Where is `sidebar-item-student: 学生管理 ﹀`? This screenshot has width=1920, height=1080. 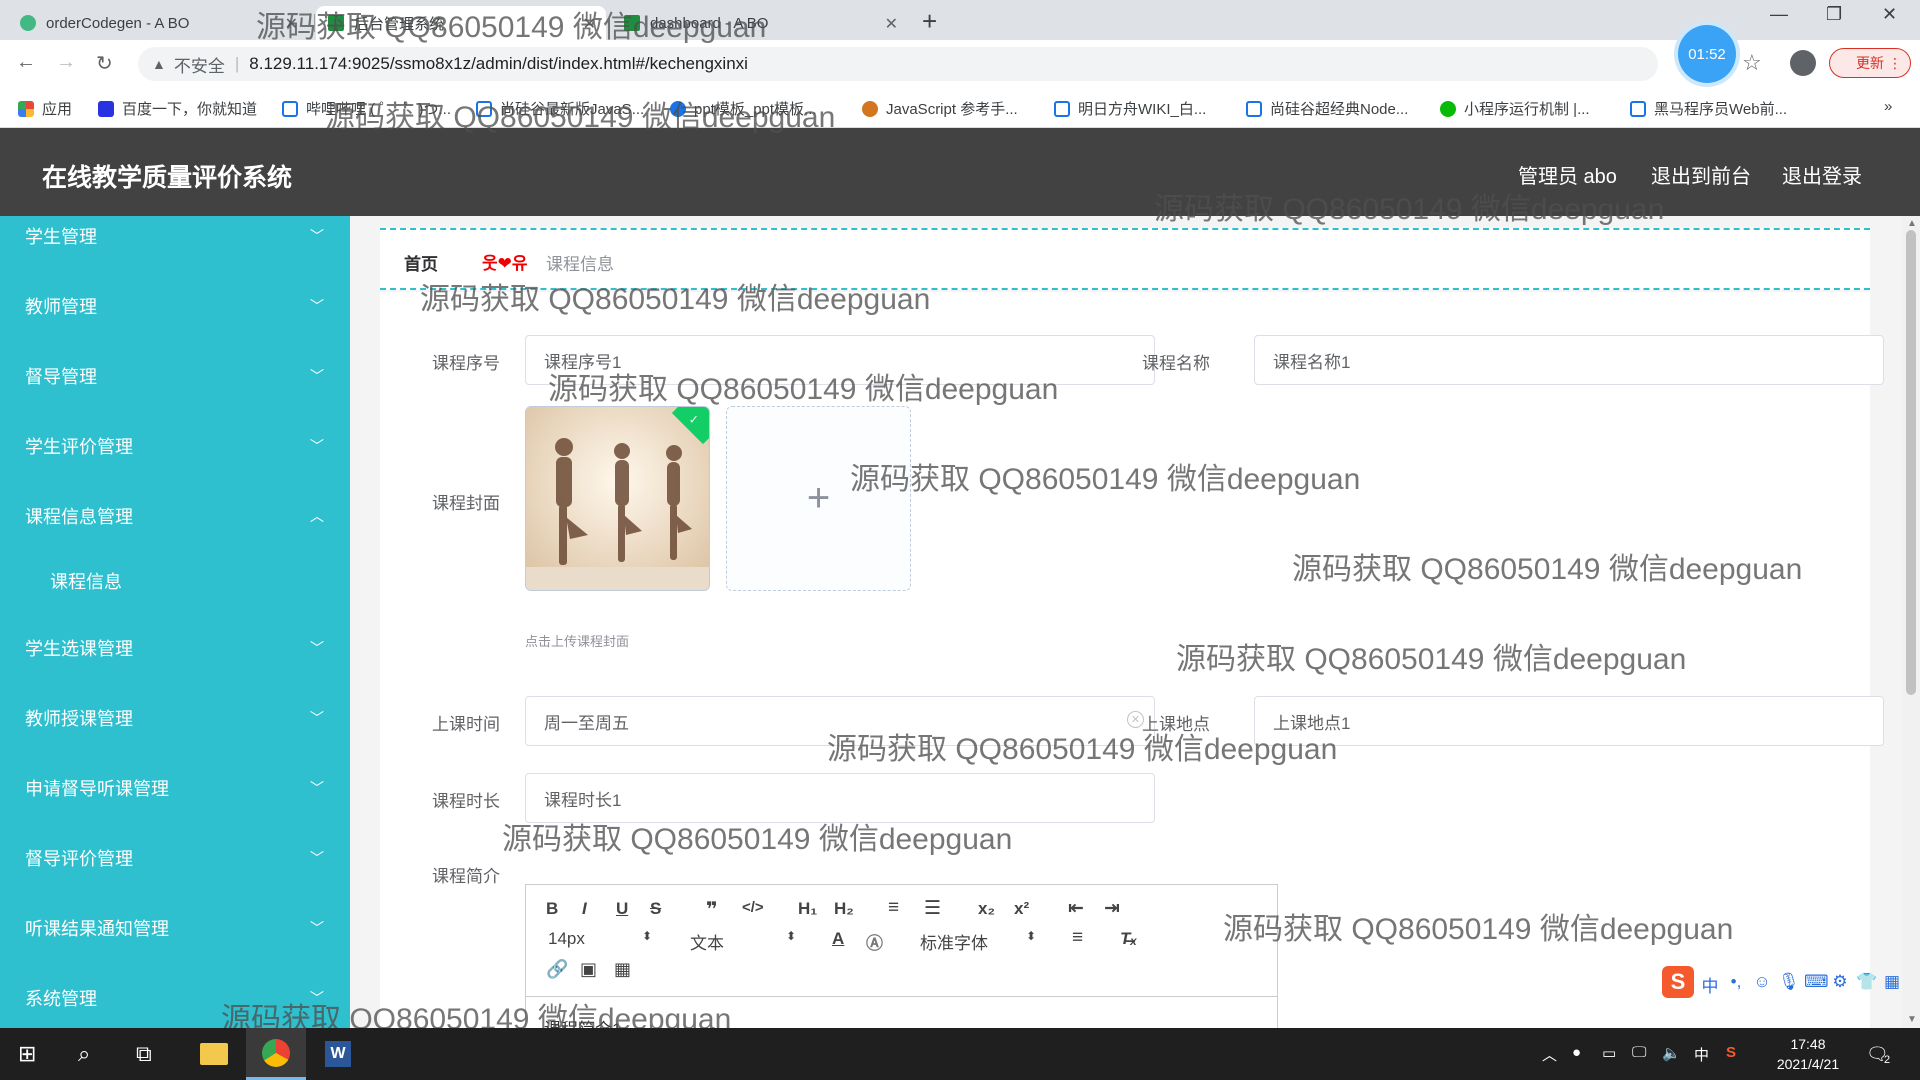 sidebar-item-student: 学生管理 ﹀ is located at coordinates (175, 243).